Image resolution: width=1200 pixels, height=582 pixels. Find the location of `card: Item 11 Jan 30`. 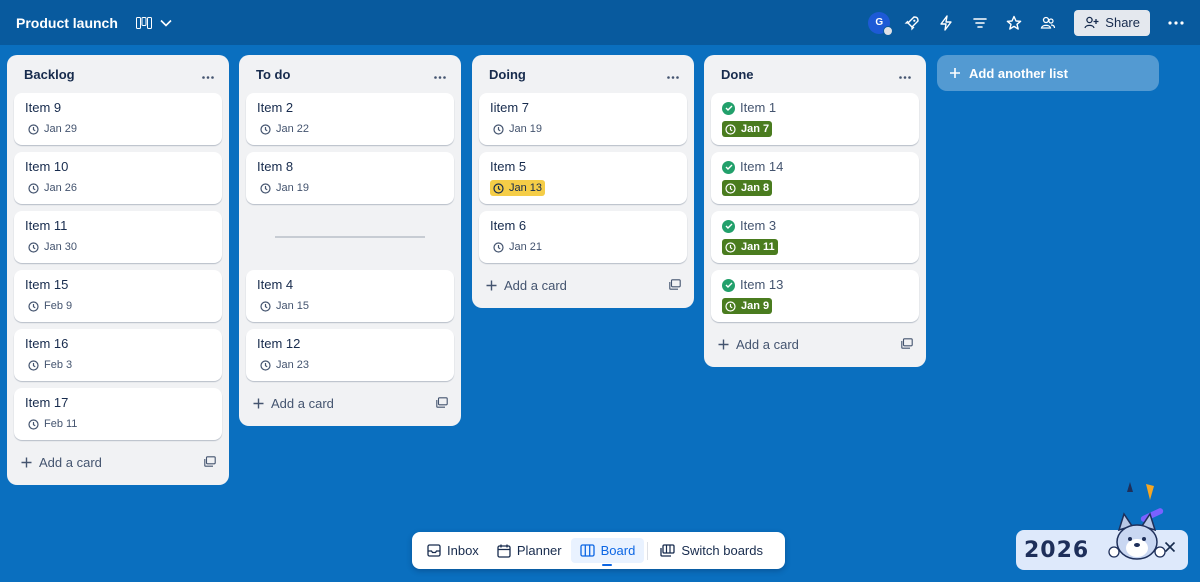

card: Item 11 Jan 30 is located at coordinates (118, 237).